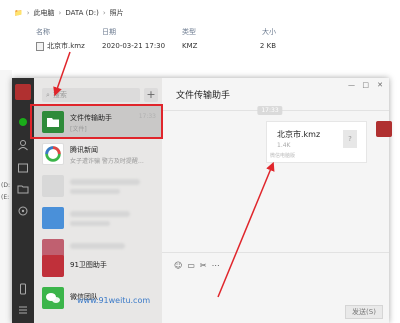 The image size is (400, 323). What do you see at coordinates (270, 110) in the screenshot?
I see `message-time: 17:33` at bounding box center [270, 110].